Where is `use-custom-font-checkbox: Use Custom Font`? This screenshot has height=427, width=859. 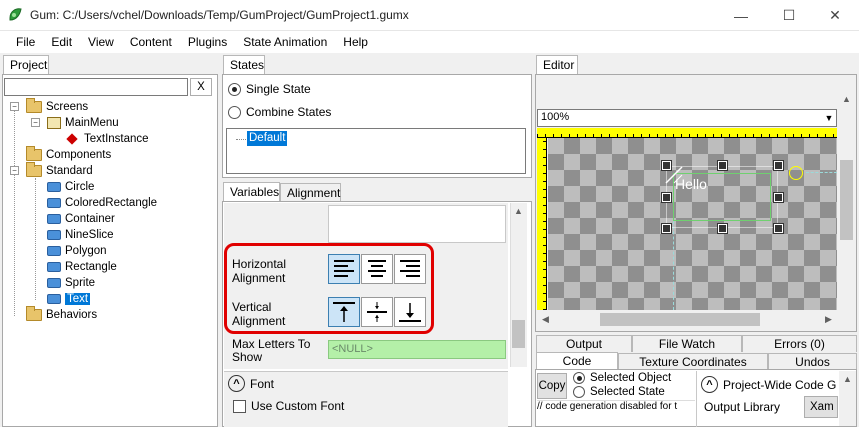
use-custom-font-checkbox: Use Custom Font is located at coordinates (288, 406).